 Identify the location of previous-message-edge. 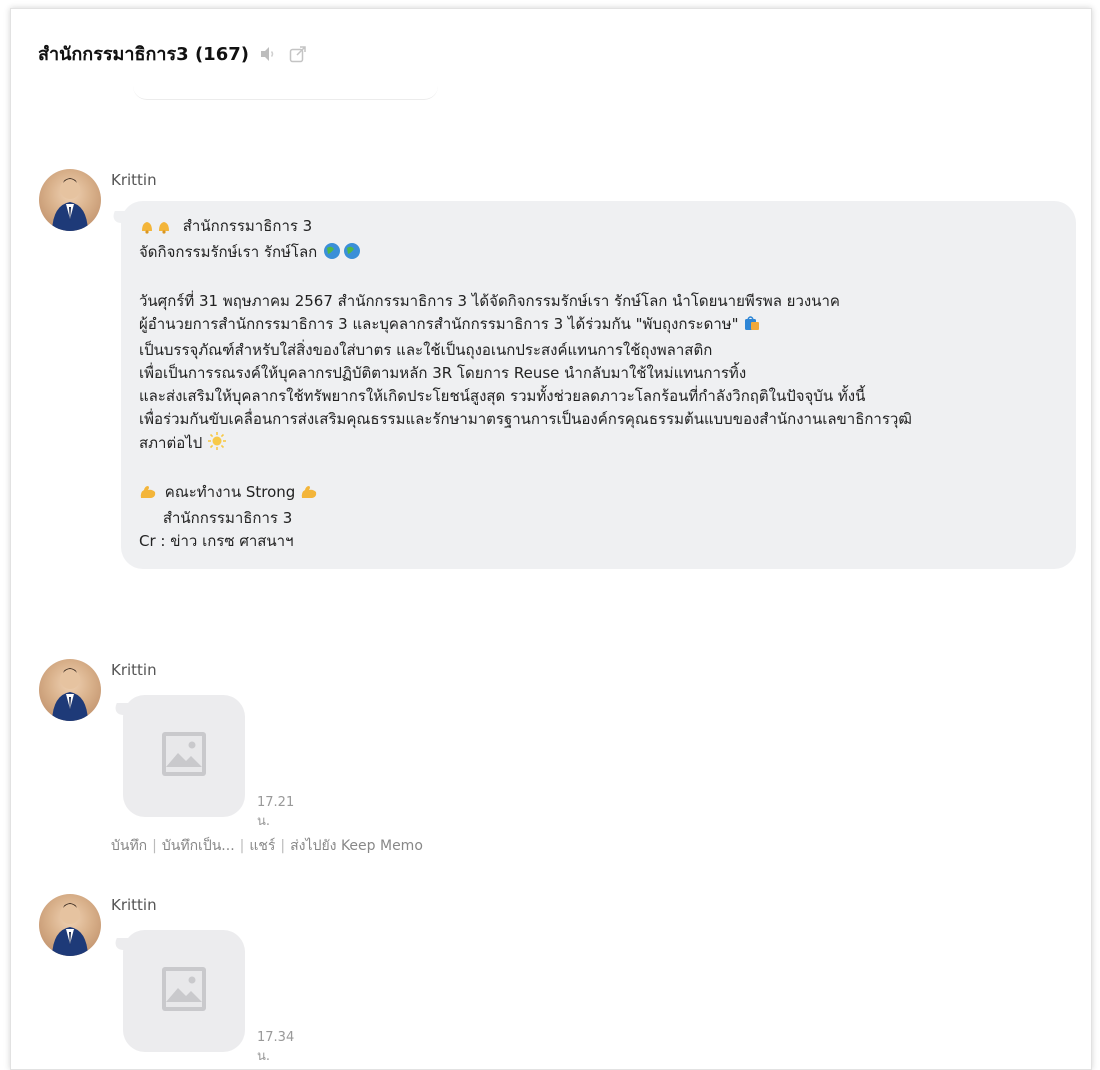
(285, 89).